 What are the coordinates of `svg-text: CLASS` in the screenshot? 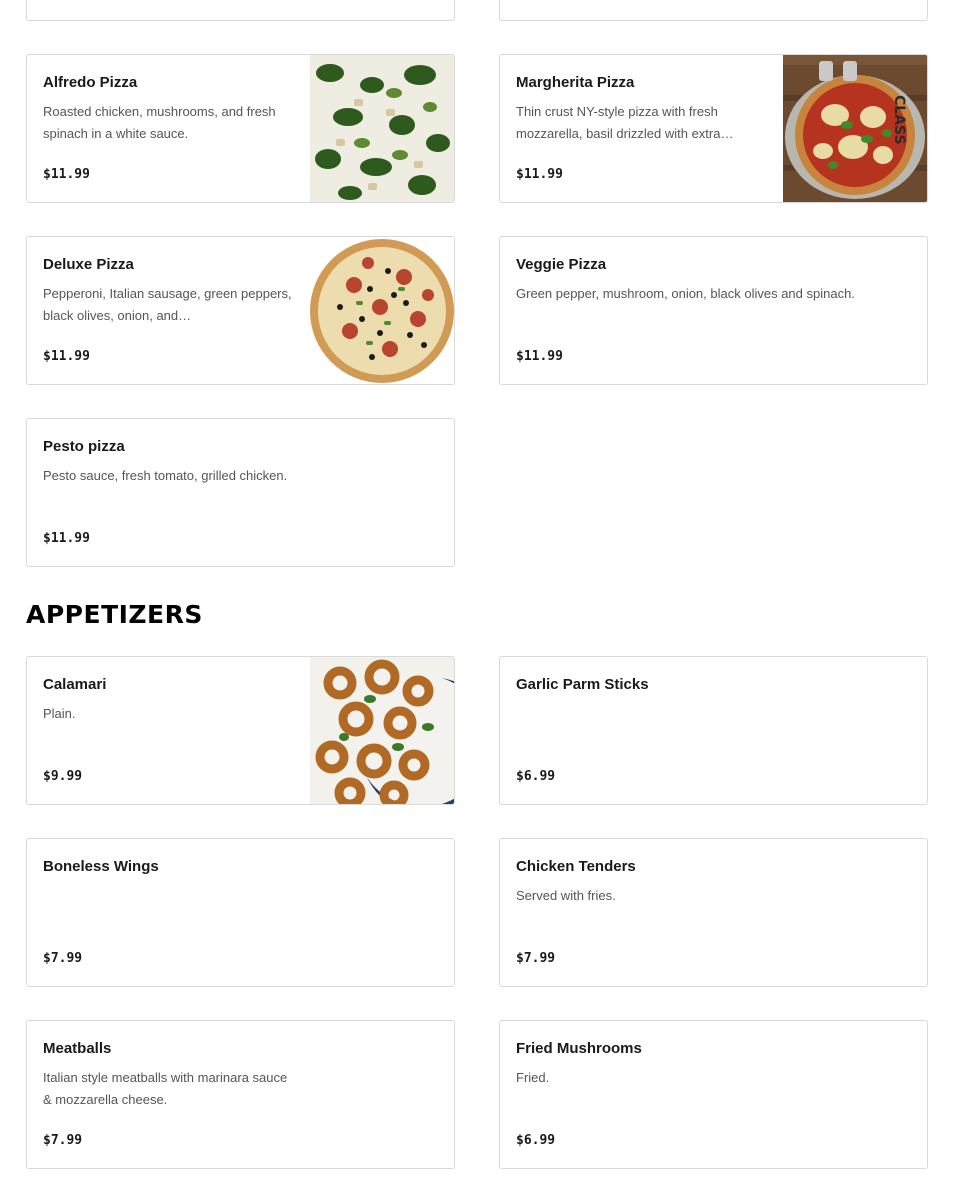 It's located at (899, 120).